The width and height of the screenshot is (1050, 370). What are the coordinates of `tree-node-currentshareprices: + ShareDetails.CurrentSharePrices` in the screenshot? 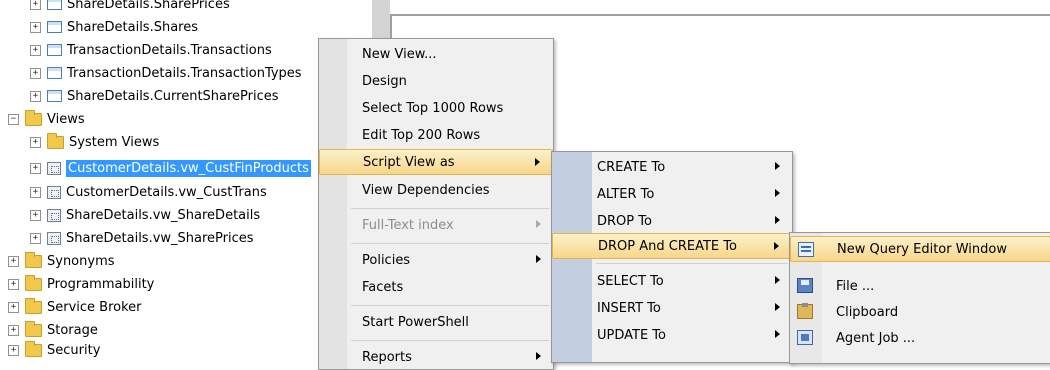 It's located at (154, 96).